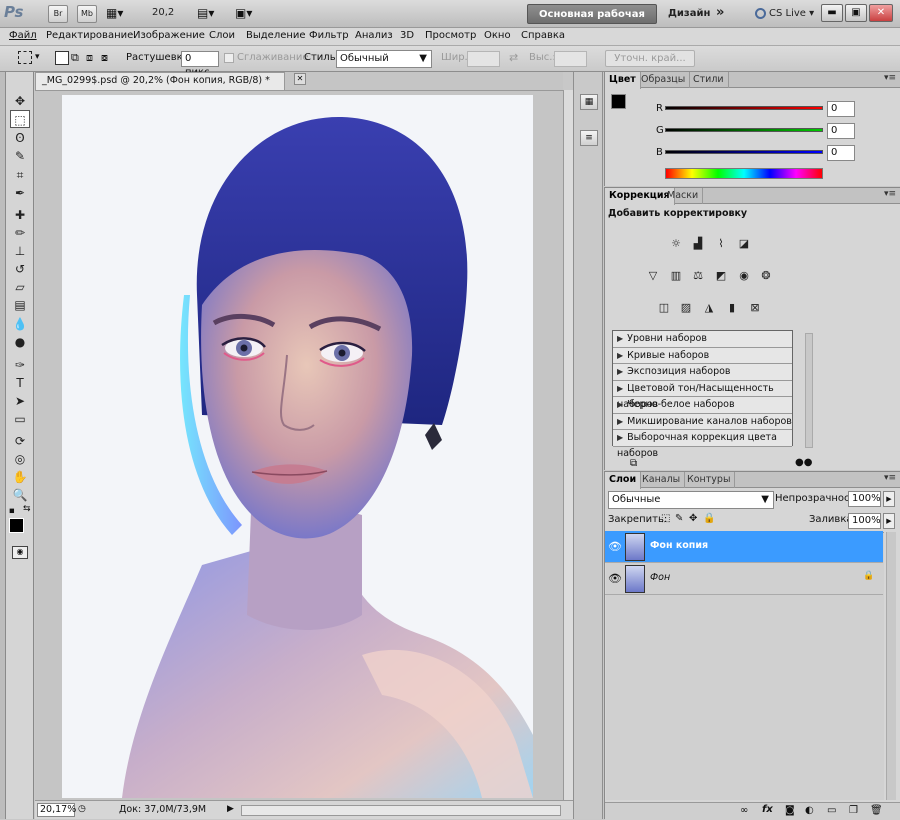 This screenshot has height=820, width=900. Describe the element at coordinates (744, 276) in the screenshot. I see `photo-filter-icon: ◉` at that location.